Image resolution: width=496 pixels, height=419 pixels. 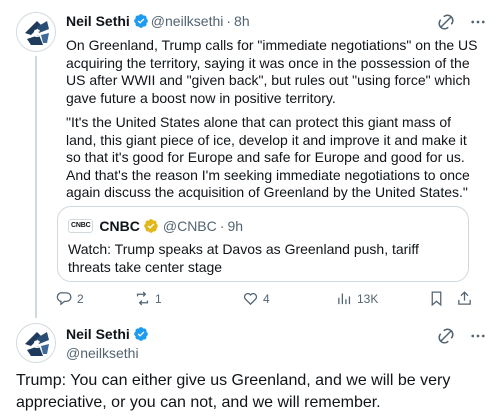 I want to click on share-button, so click(x=464, y=298).